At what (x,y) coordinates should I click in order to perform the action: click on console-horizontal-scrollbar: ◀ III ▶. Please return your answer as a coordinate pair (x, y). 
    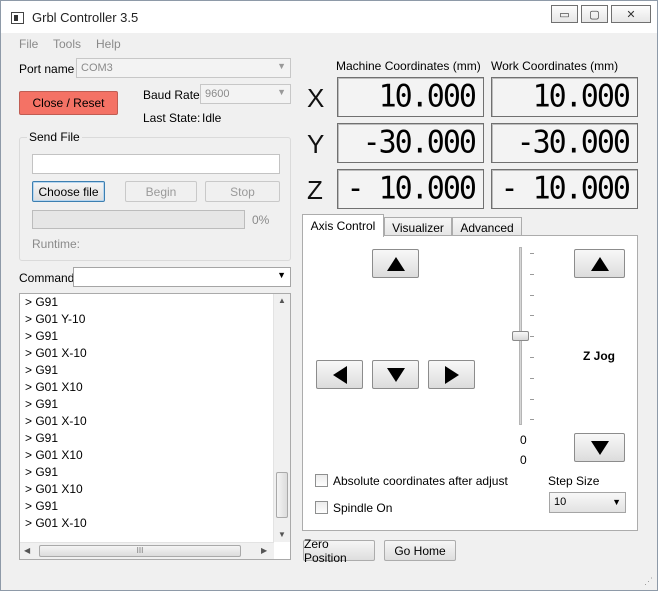
    Looking at the image, I should click on (147, 550).